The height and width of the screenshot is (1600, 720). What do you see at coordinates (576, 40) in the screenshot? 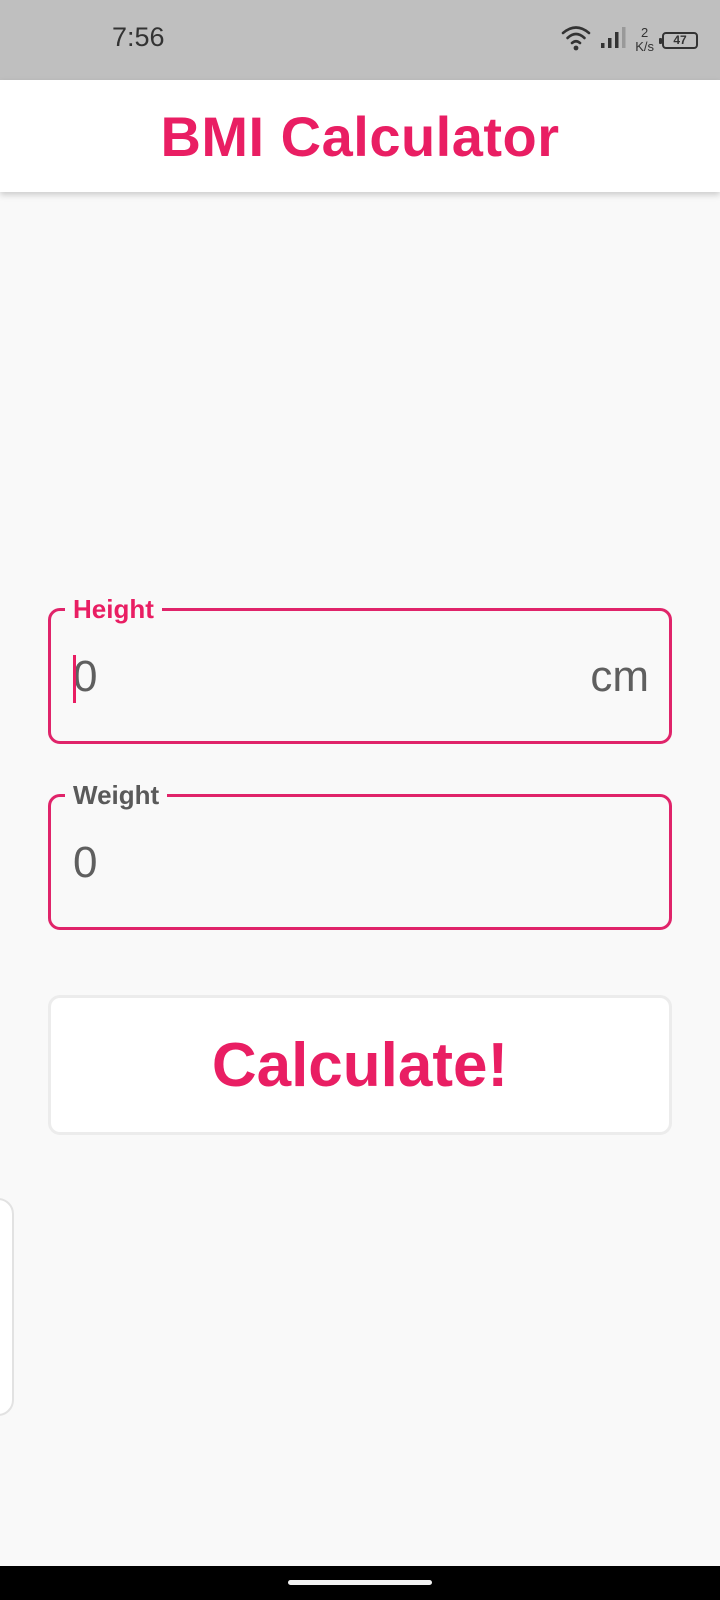
I see `wifi-icon` at bounding box center [576, 40].